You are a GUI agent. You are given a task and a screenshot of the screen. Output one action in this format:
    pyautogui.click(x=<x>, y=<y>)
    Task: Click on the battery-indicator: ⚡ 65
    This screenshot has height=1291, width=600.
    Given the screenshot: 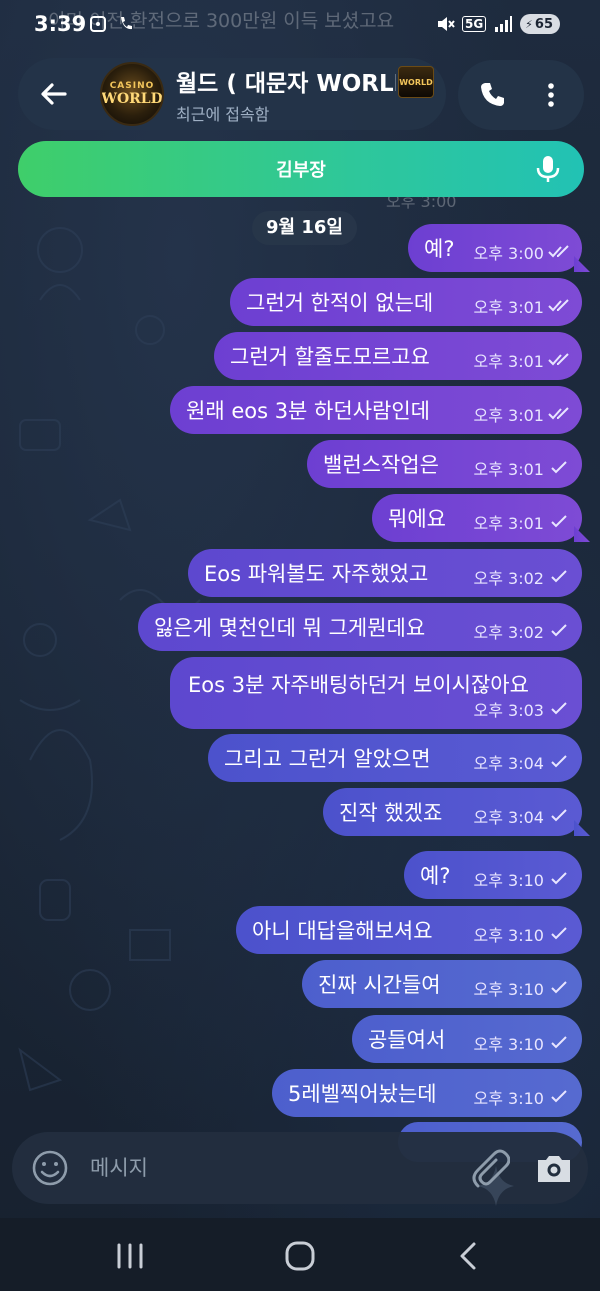 What is the action you would take?
    pyautogui.click(x=540, y=24)
    